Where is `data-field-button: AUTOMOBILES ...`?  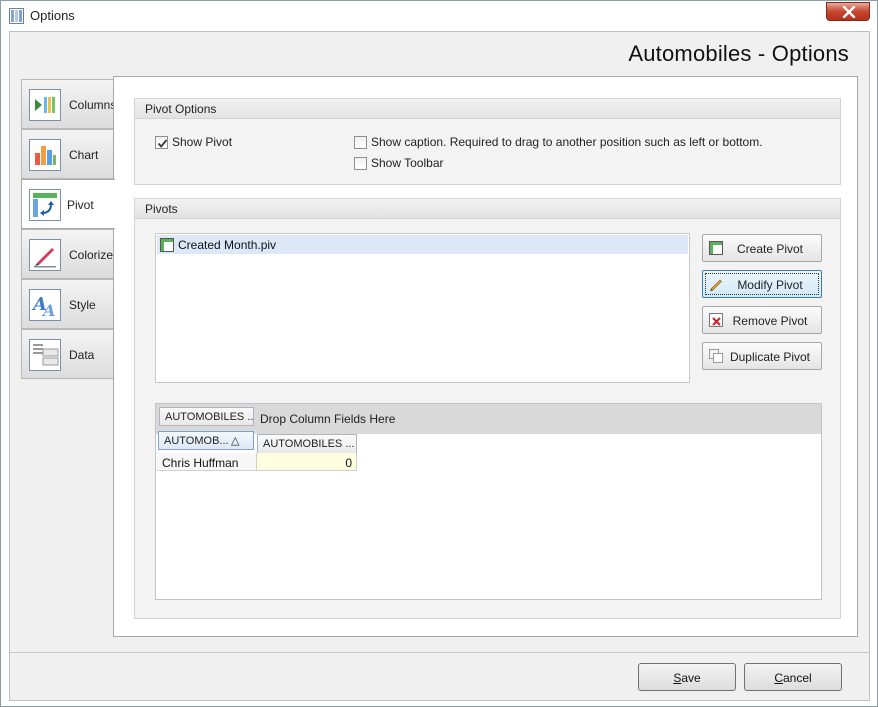
data-field-button: AUTOMOBILES ... is located at coordinates (307, 444).